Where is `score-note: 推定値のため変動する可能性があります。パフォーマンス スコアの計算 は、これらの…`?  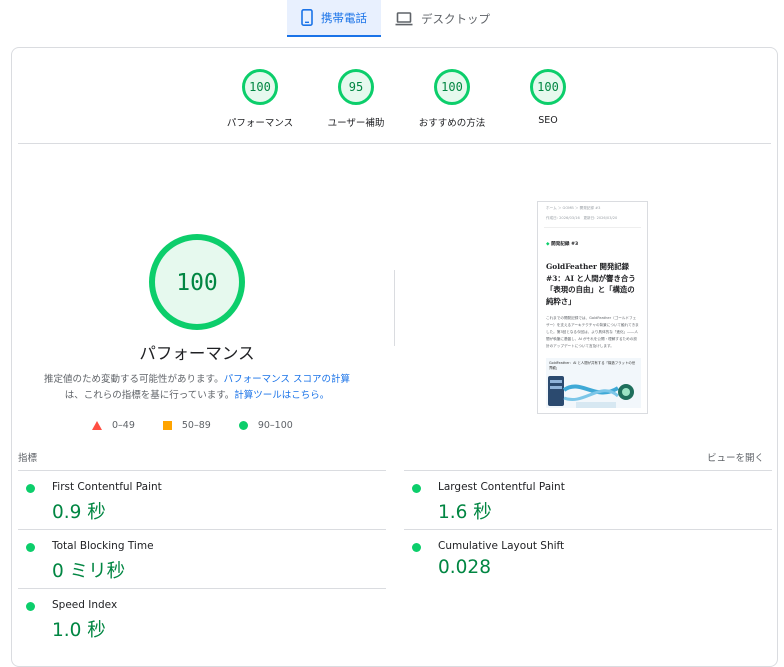
score-note: 推定値のため変動する可能性があります。パフォーマンス スコアの計算 は、これらの… is located at coordinates (197, 388).